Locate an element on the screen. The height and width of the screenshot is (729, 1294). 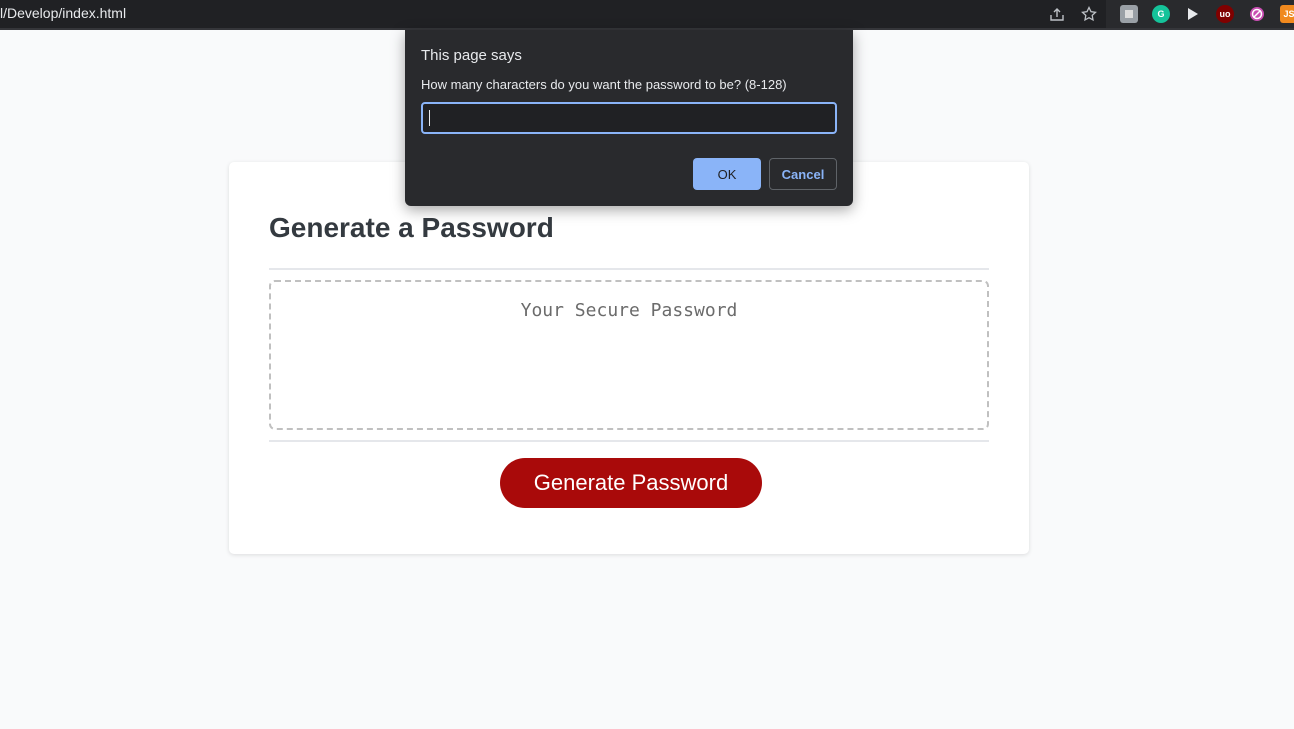
js-extension-icon: JS is located at coordinates (1287, 14).